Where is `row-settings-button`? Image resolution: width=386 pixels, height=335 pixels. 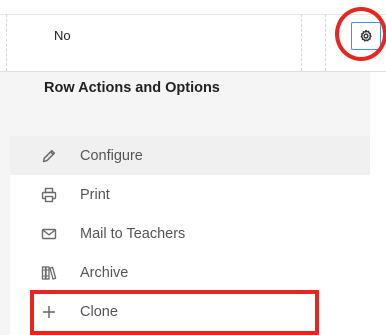
row-settings-button is located at coordinates (366, 36).